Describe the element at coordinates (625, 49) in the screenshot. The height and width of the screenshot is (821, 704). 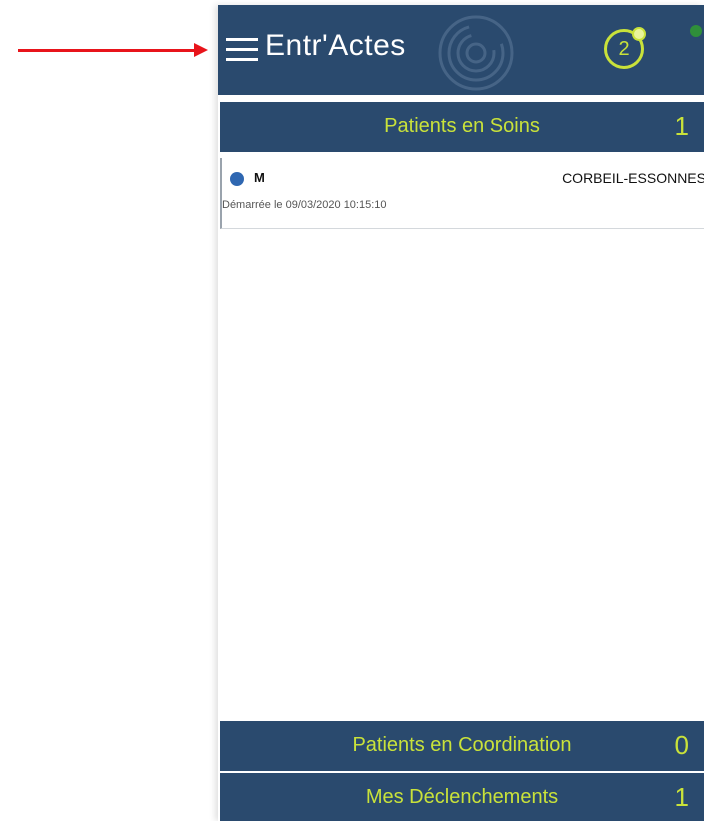
I see `notification-button: 2` at that location.